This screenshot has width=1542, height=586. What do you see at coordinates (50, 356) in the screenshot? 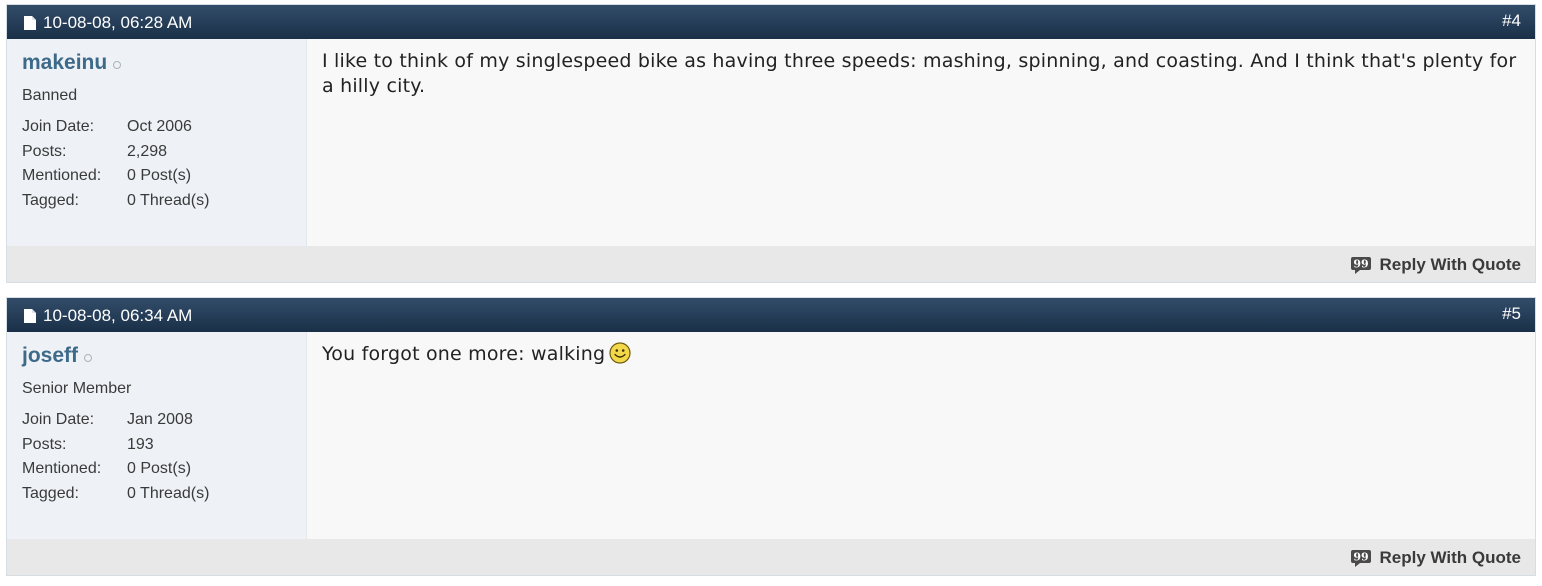
I see `username-link: joseff` at bounding box center [50, 356].